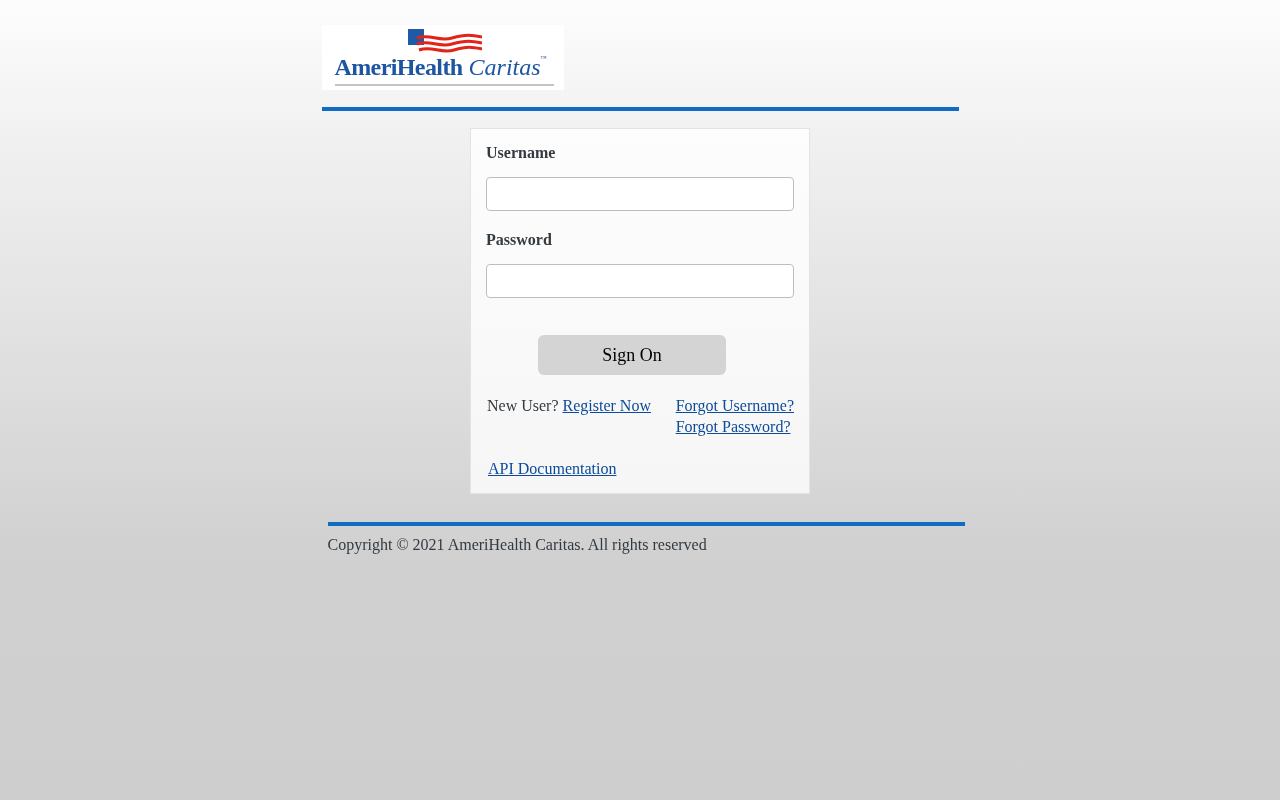 The height and width of the screenshot is (800, 1280). I want to click on recovery-link: Forgot Password?, so click(733, 426).